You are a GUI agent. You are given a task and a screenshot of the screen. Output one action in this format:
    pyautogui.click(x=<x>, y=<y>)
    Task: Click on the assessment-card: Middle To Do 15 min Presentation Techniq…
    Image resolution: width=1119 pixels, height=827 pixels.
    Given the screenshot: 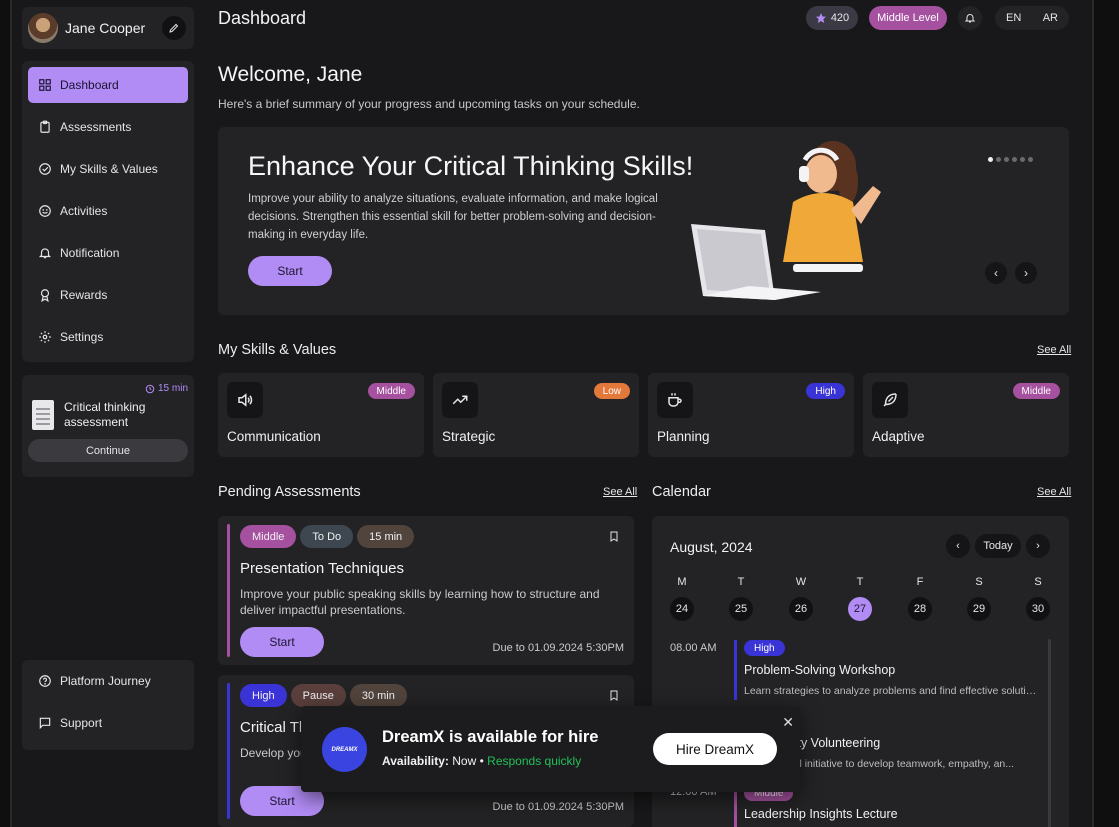 What is the action you would take?
    pyautogui.click(x=426, y=590)
    